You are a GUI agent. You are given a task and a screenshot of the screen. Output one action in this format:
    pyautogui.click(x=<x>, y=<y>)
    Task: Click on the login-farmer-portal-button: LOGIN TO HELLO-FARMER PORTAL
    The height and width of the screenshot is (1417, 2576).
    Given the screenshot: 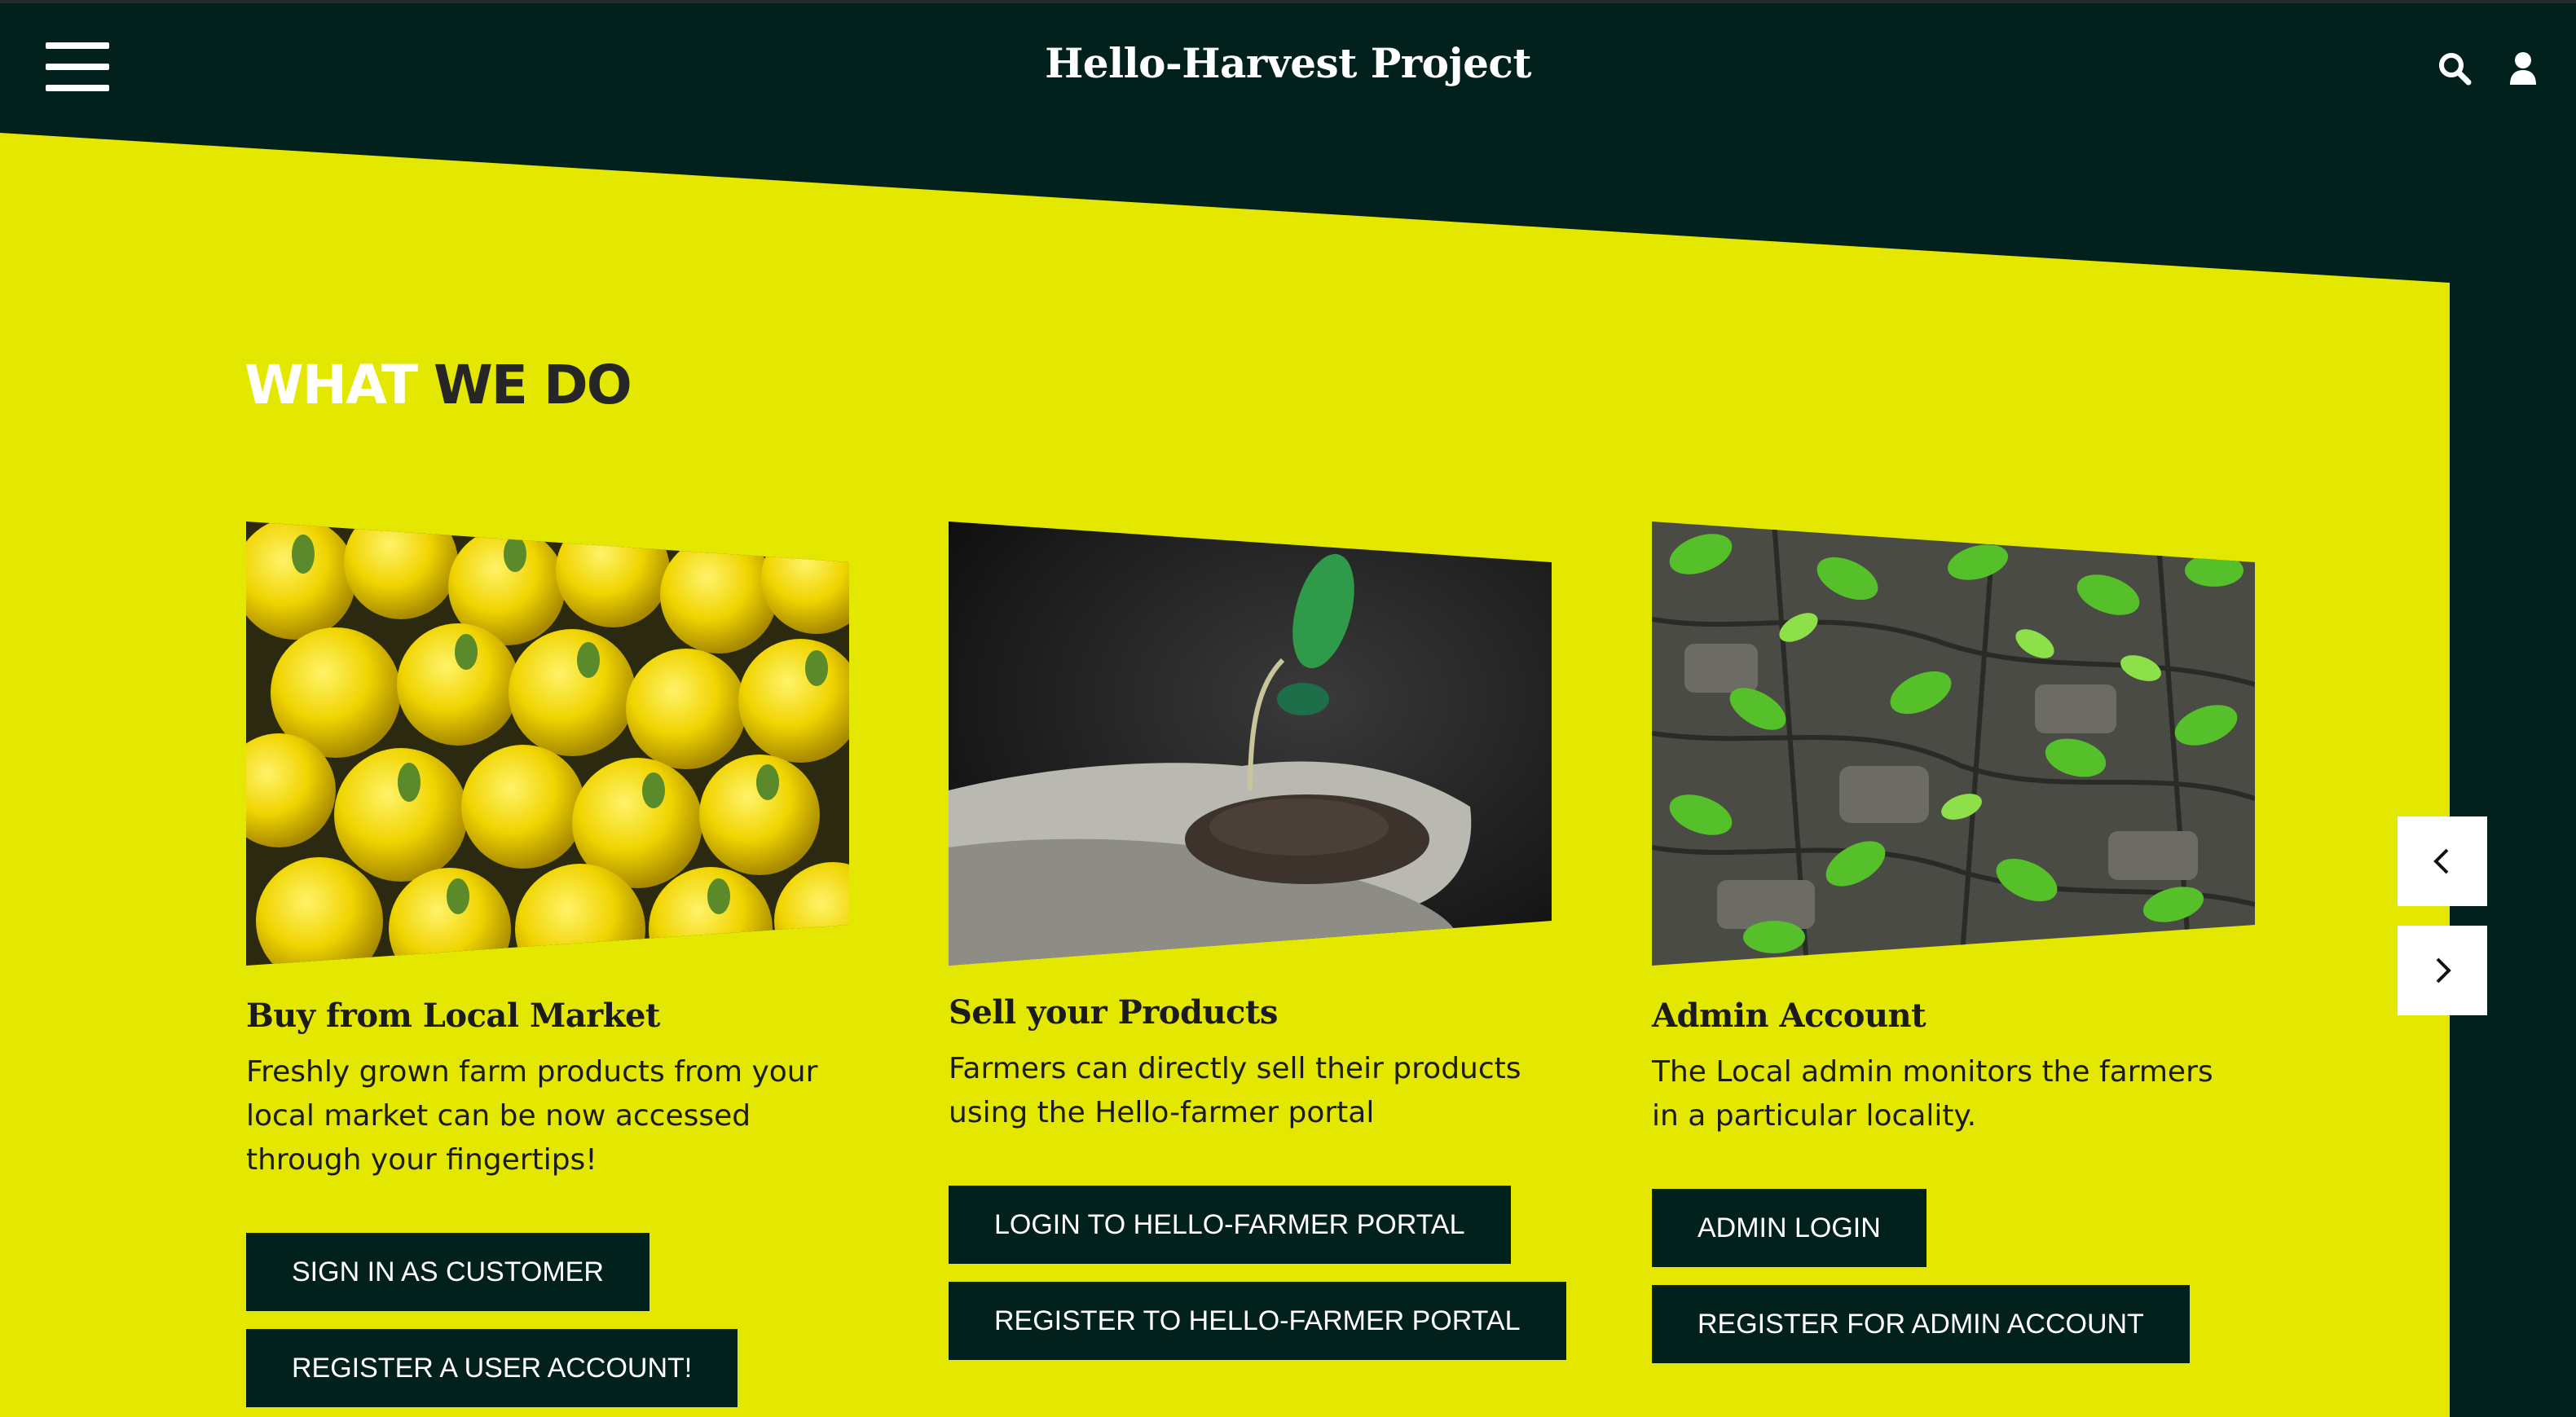 What is the action you would take?
    pyautogui.click(x=1230, y=1225)
    